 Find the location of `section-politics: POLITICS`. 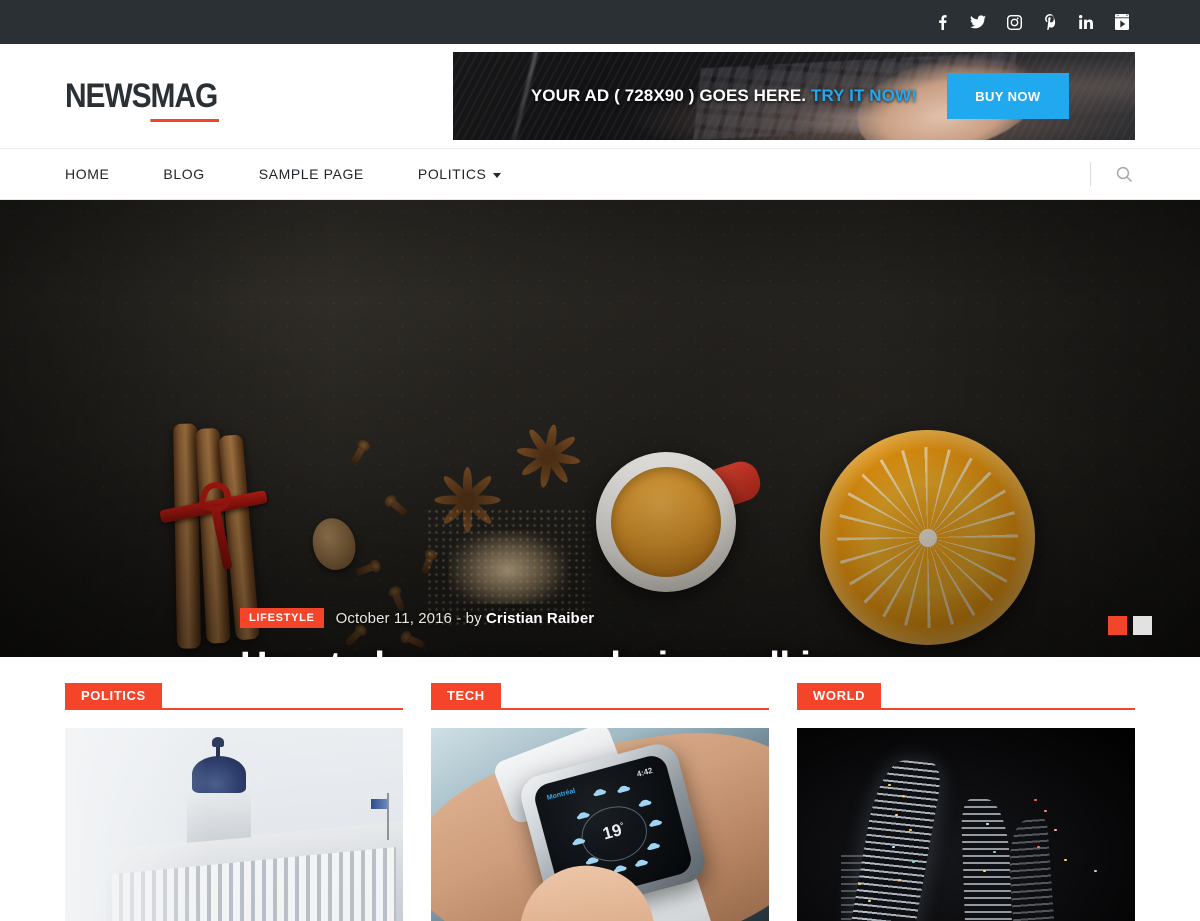

section-politics: POLITICS is located at coordinates (234, 802).